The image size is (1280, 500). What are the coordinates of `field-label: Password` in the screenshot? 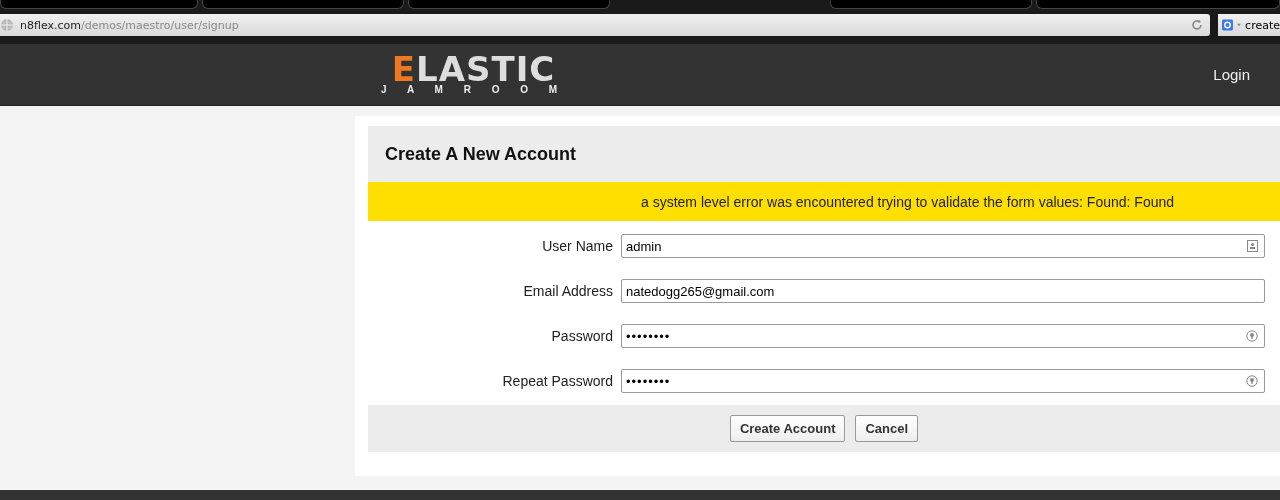 It's located at (582, 336).